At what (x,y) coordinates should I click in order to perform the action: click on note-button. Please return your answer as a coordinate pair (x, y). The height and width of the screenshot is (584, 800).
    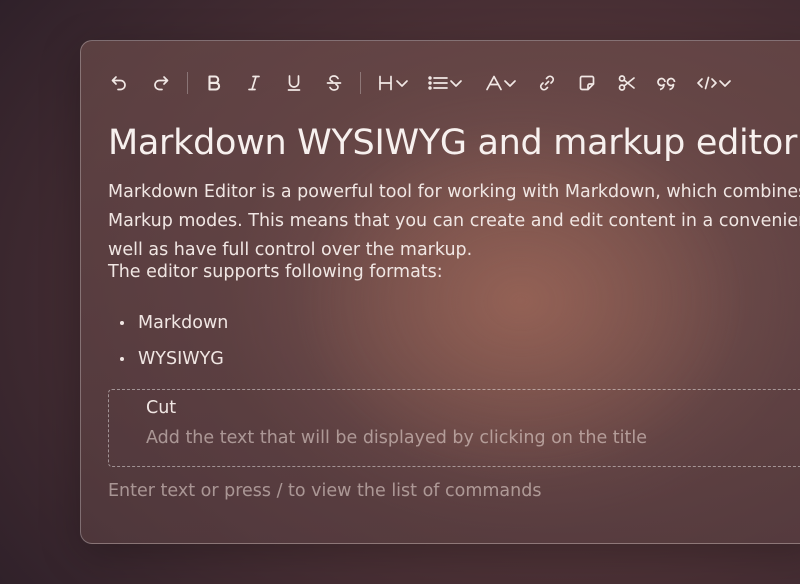
    Looking at the image, I should click on (587, 83).